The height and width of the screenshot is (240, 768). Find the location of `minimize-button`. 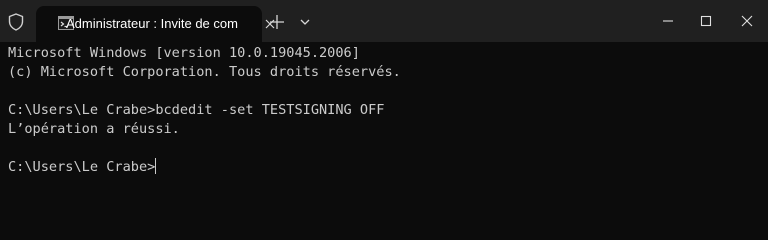

minimize-button is located at coordinates (668, 21).